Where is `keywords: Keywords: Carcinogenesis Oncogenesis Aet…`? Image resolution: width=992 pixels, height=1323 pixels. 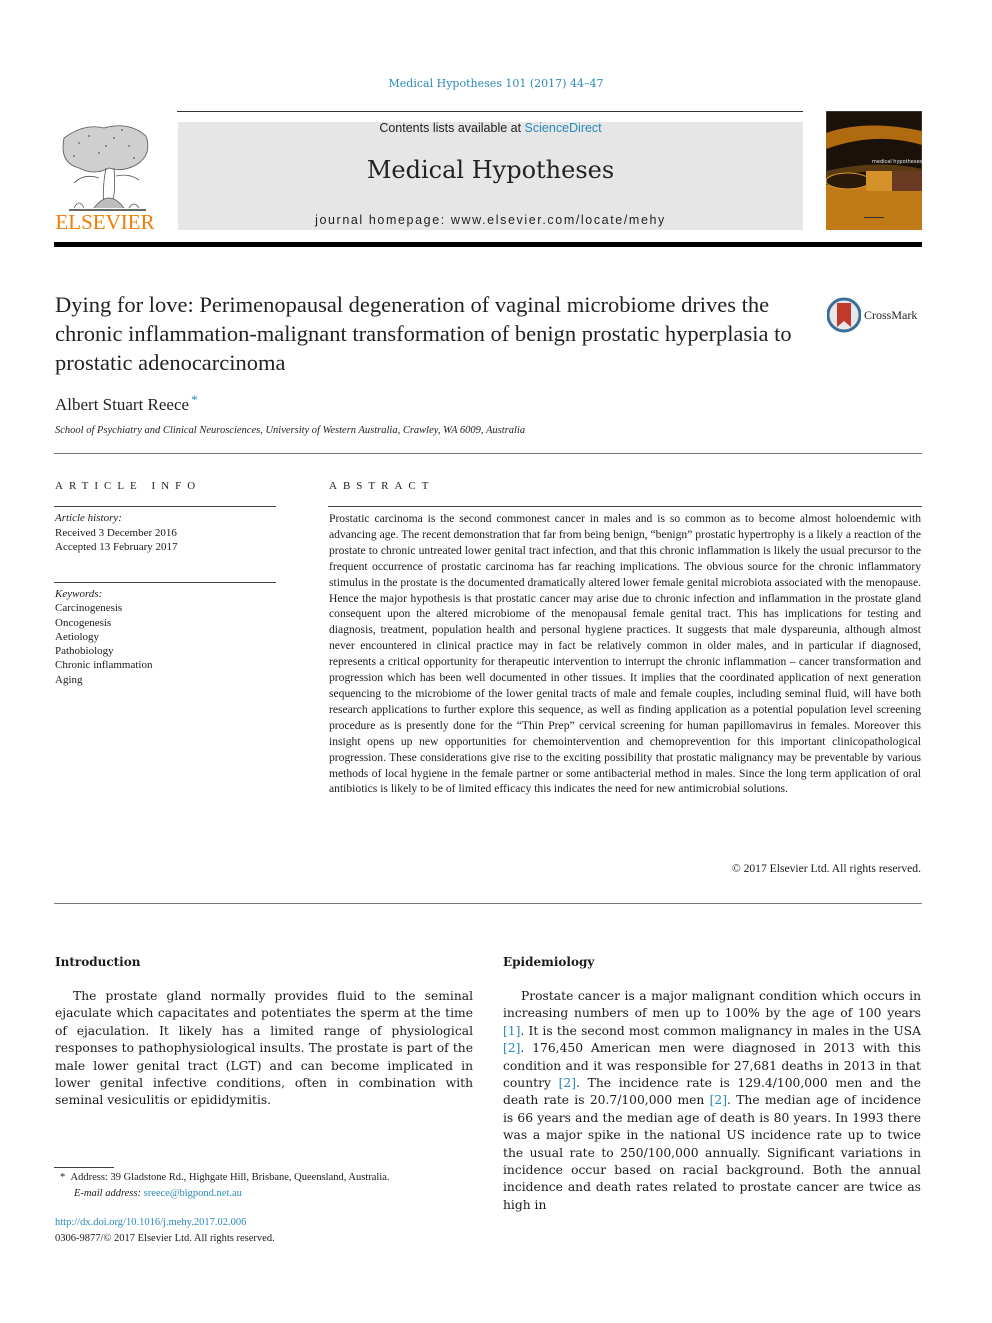 keywords: Keywords: Carcinogenesis Oncogenesis Aet… is located at coordinates (103, 637).